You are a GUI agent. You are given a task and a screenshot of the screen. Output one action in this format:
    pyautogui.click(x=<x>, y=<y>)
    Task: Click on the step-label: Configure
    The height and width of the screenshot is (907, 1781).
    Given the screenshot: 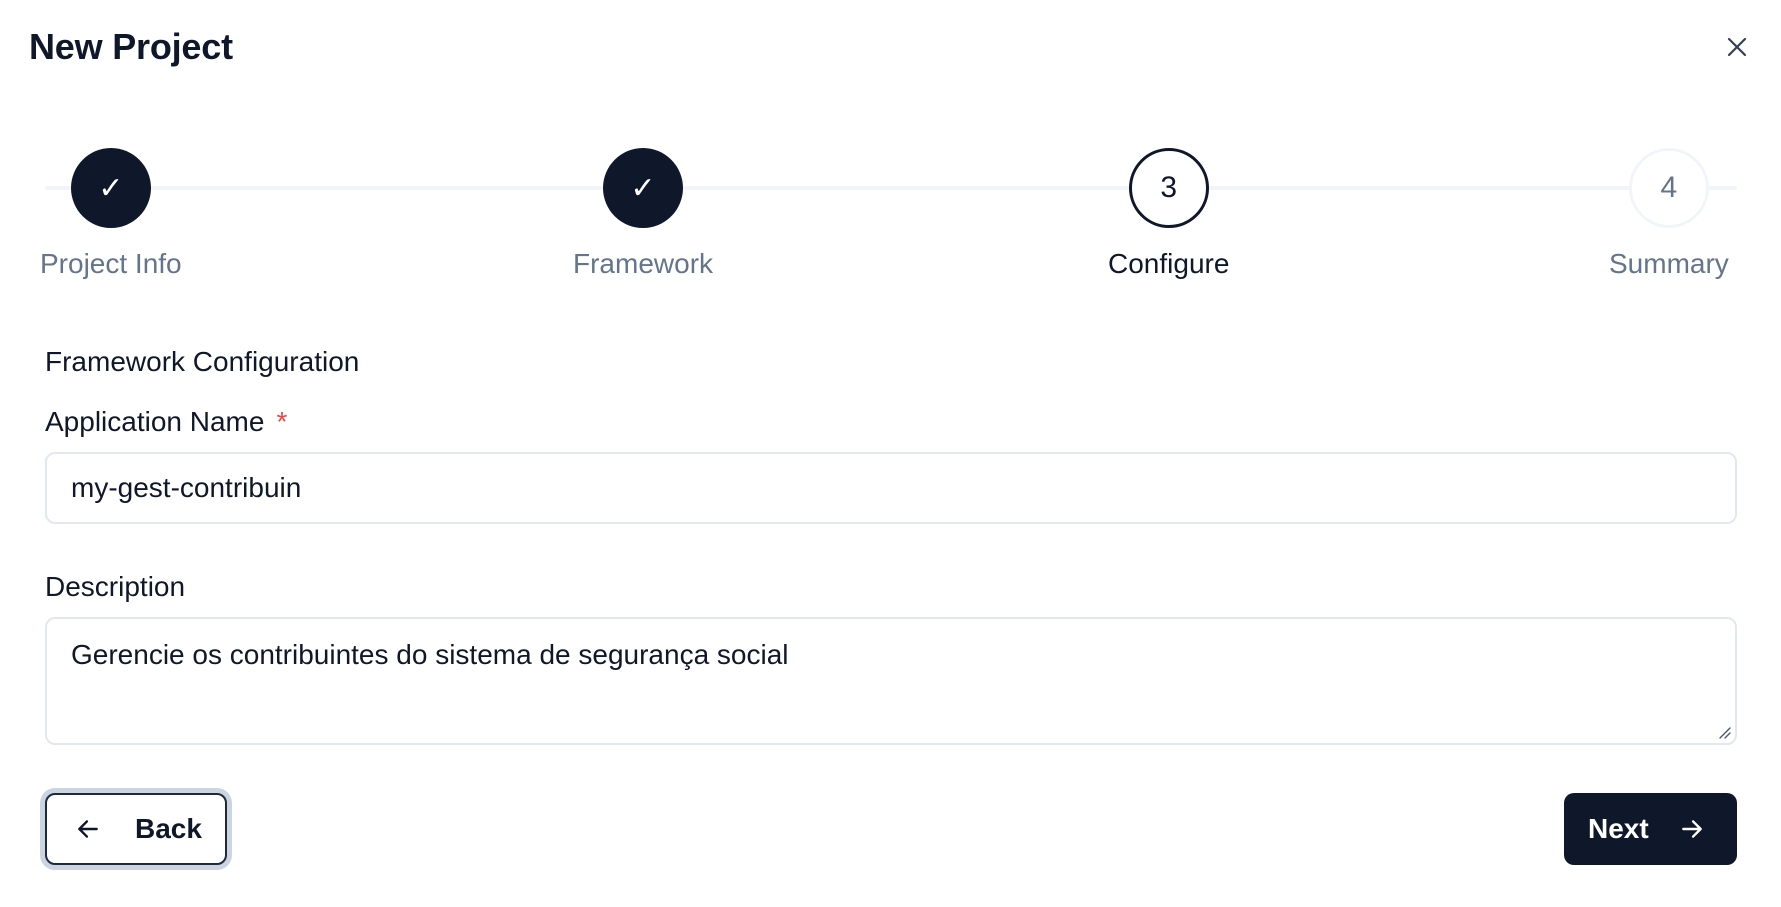 What is the action you would take?
    pyautogui.click(x=1169, y=263)
    